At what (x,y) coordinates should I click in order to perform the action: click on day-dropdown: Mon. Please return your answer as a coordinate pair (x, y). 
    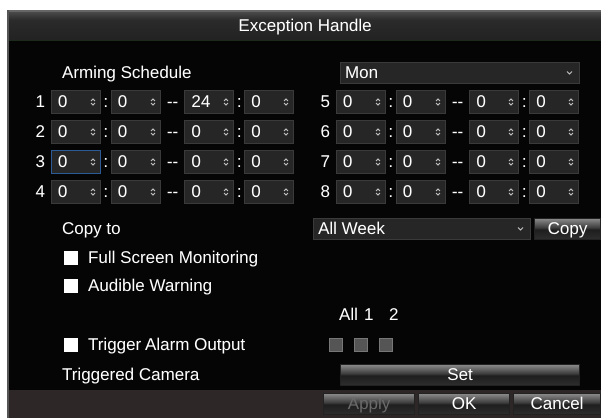
    Looking at the image, I should click on (460, 73).